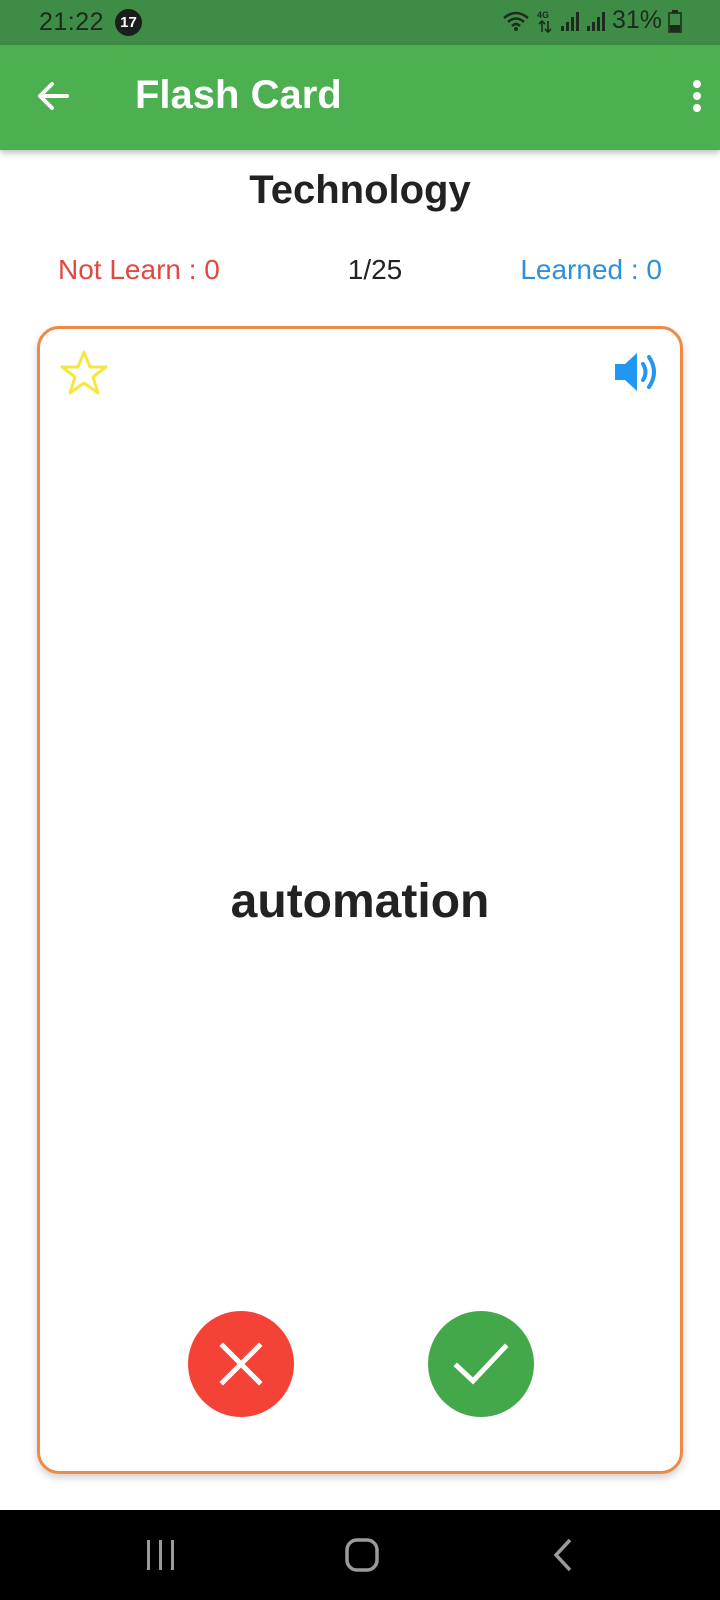 Image resolution: width=720 pixels, height=1600 pixels. I want to click on pronounce-button, so click(637, 372).